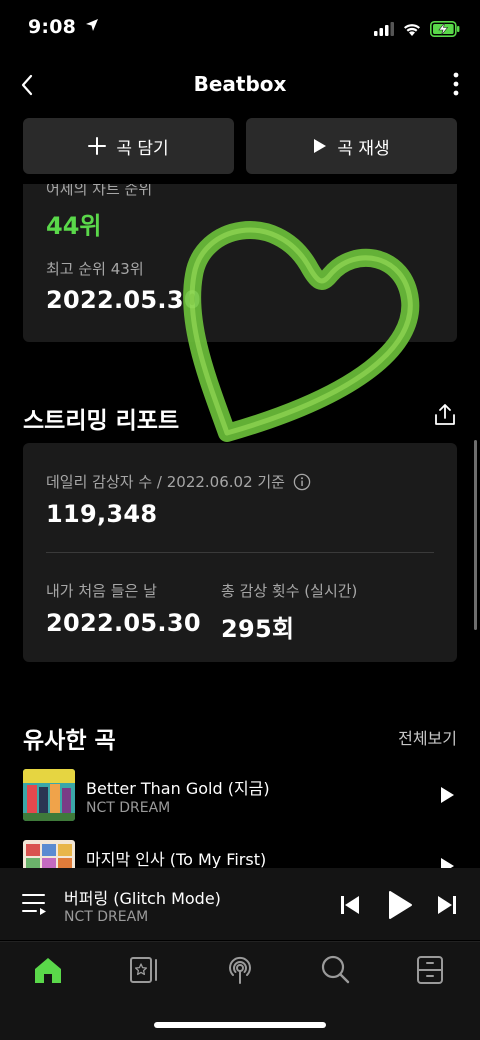 The height and width of the screenshot is (1040, 480). I want to click on next-button, so click(447, 907).